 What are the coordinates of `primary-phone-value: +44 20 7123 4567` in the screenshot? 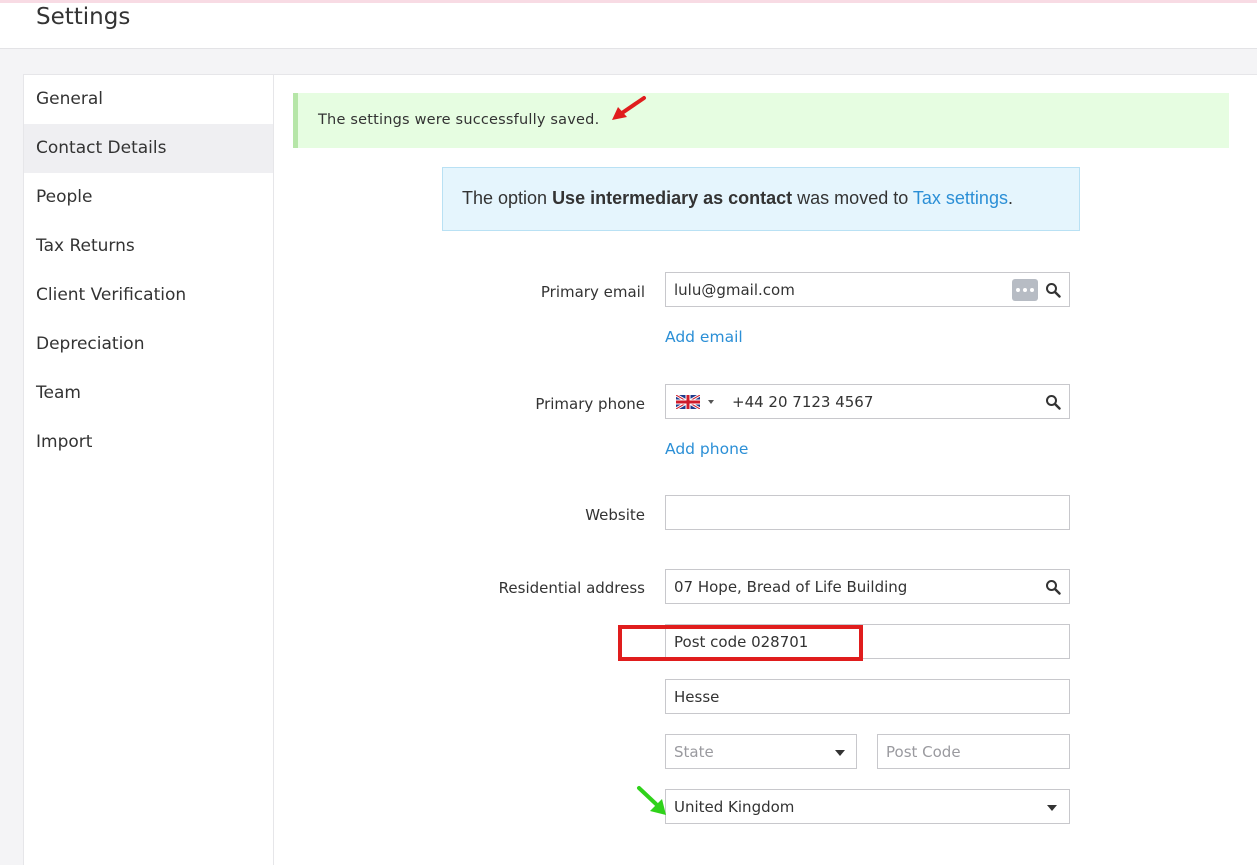 It's located at (803, 402).